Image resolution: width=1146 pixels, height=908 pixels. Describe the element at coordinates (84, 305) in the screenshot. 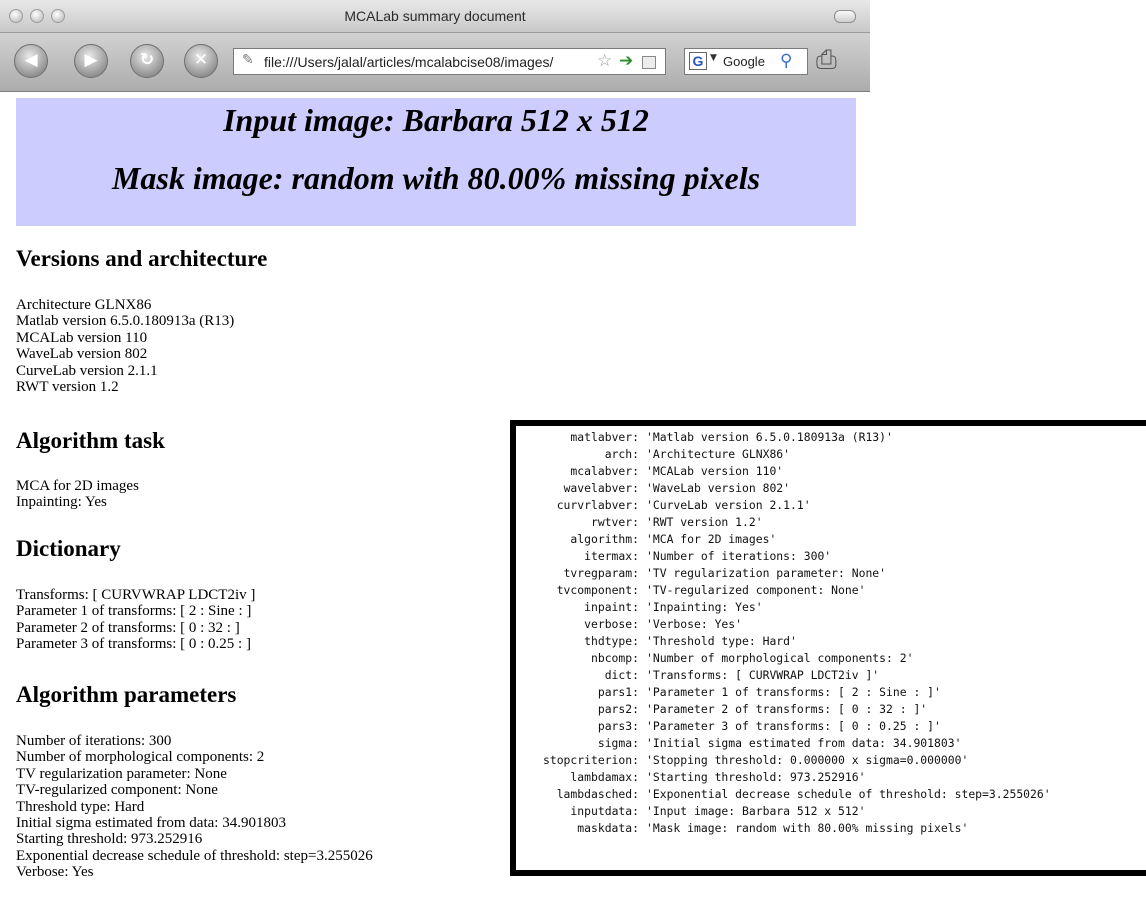

I see `list-item: Architecture GLNX86` at that location.